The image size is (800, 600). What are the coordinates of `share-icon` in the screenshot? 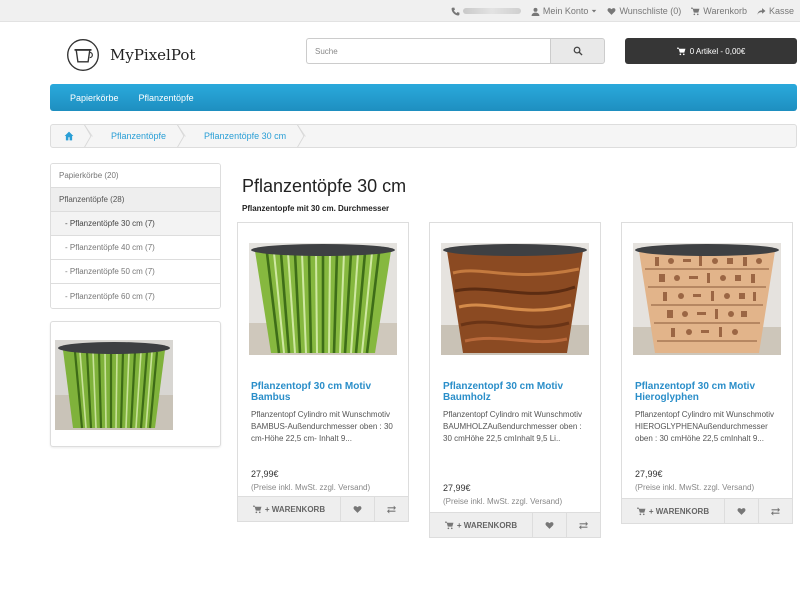 It's located at (761, 11).